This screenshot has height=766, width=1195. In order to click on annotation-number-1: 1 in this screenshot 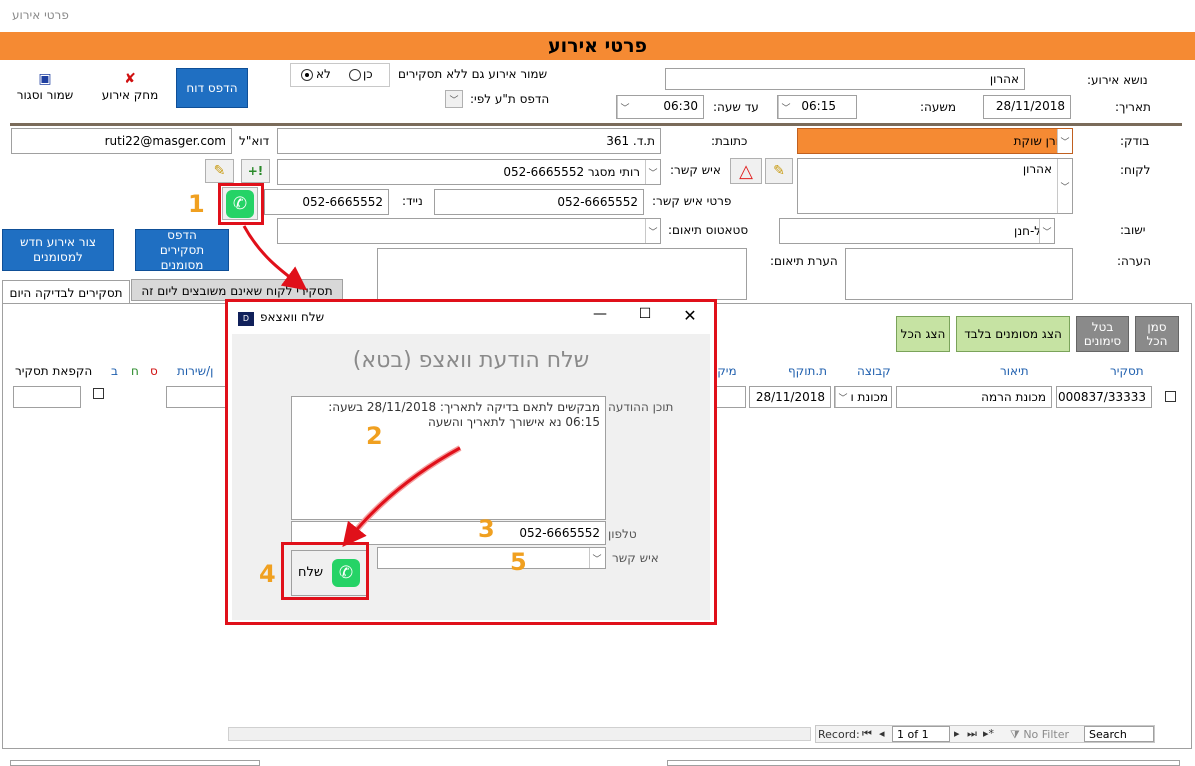, I will do `click(196, 204)`.